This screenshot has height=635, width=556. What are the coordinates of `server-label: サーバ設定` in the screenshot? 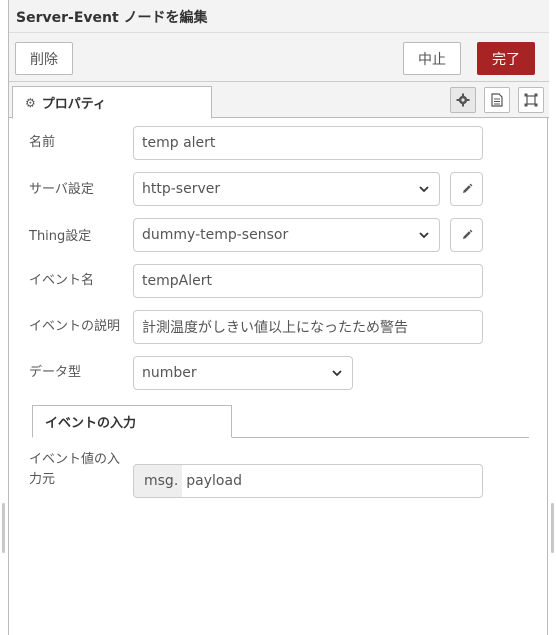 It's located at (61, 189).